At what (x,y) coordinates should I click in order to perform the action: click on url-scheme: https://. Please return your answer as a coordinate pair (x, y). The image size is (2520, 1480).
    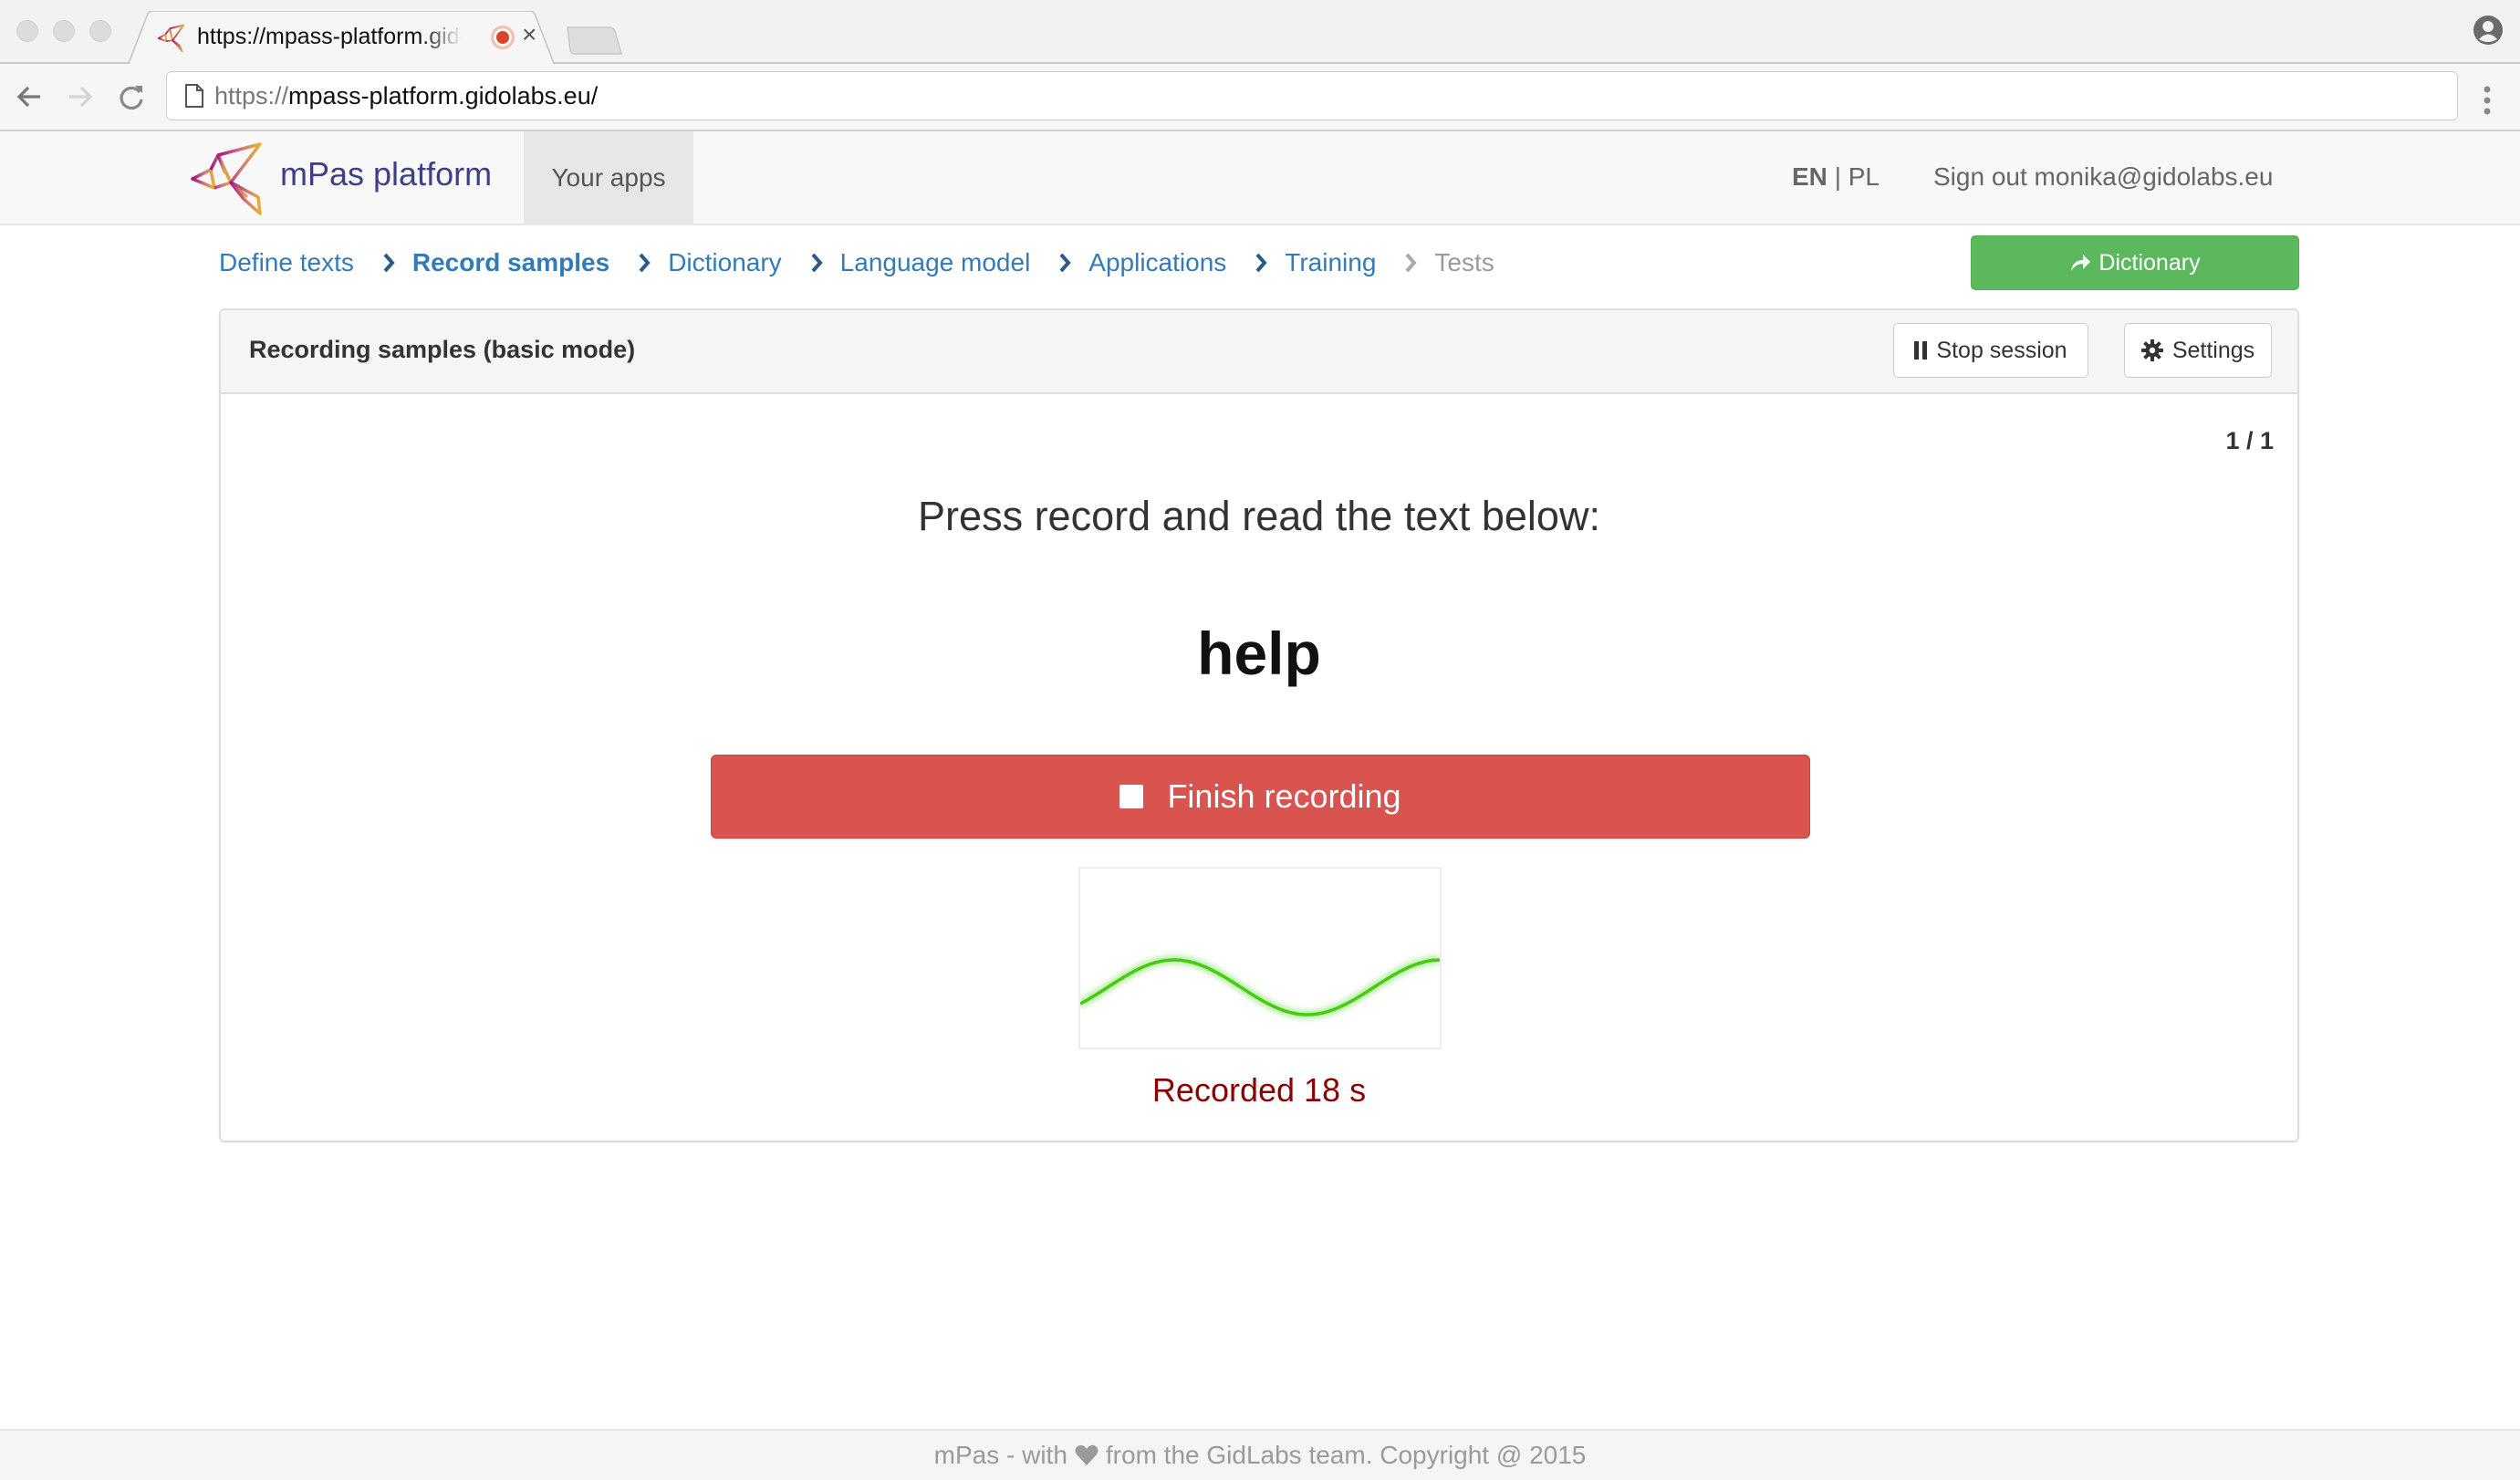
    Looking at the image, I should click on (251, 95).